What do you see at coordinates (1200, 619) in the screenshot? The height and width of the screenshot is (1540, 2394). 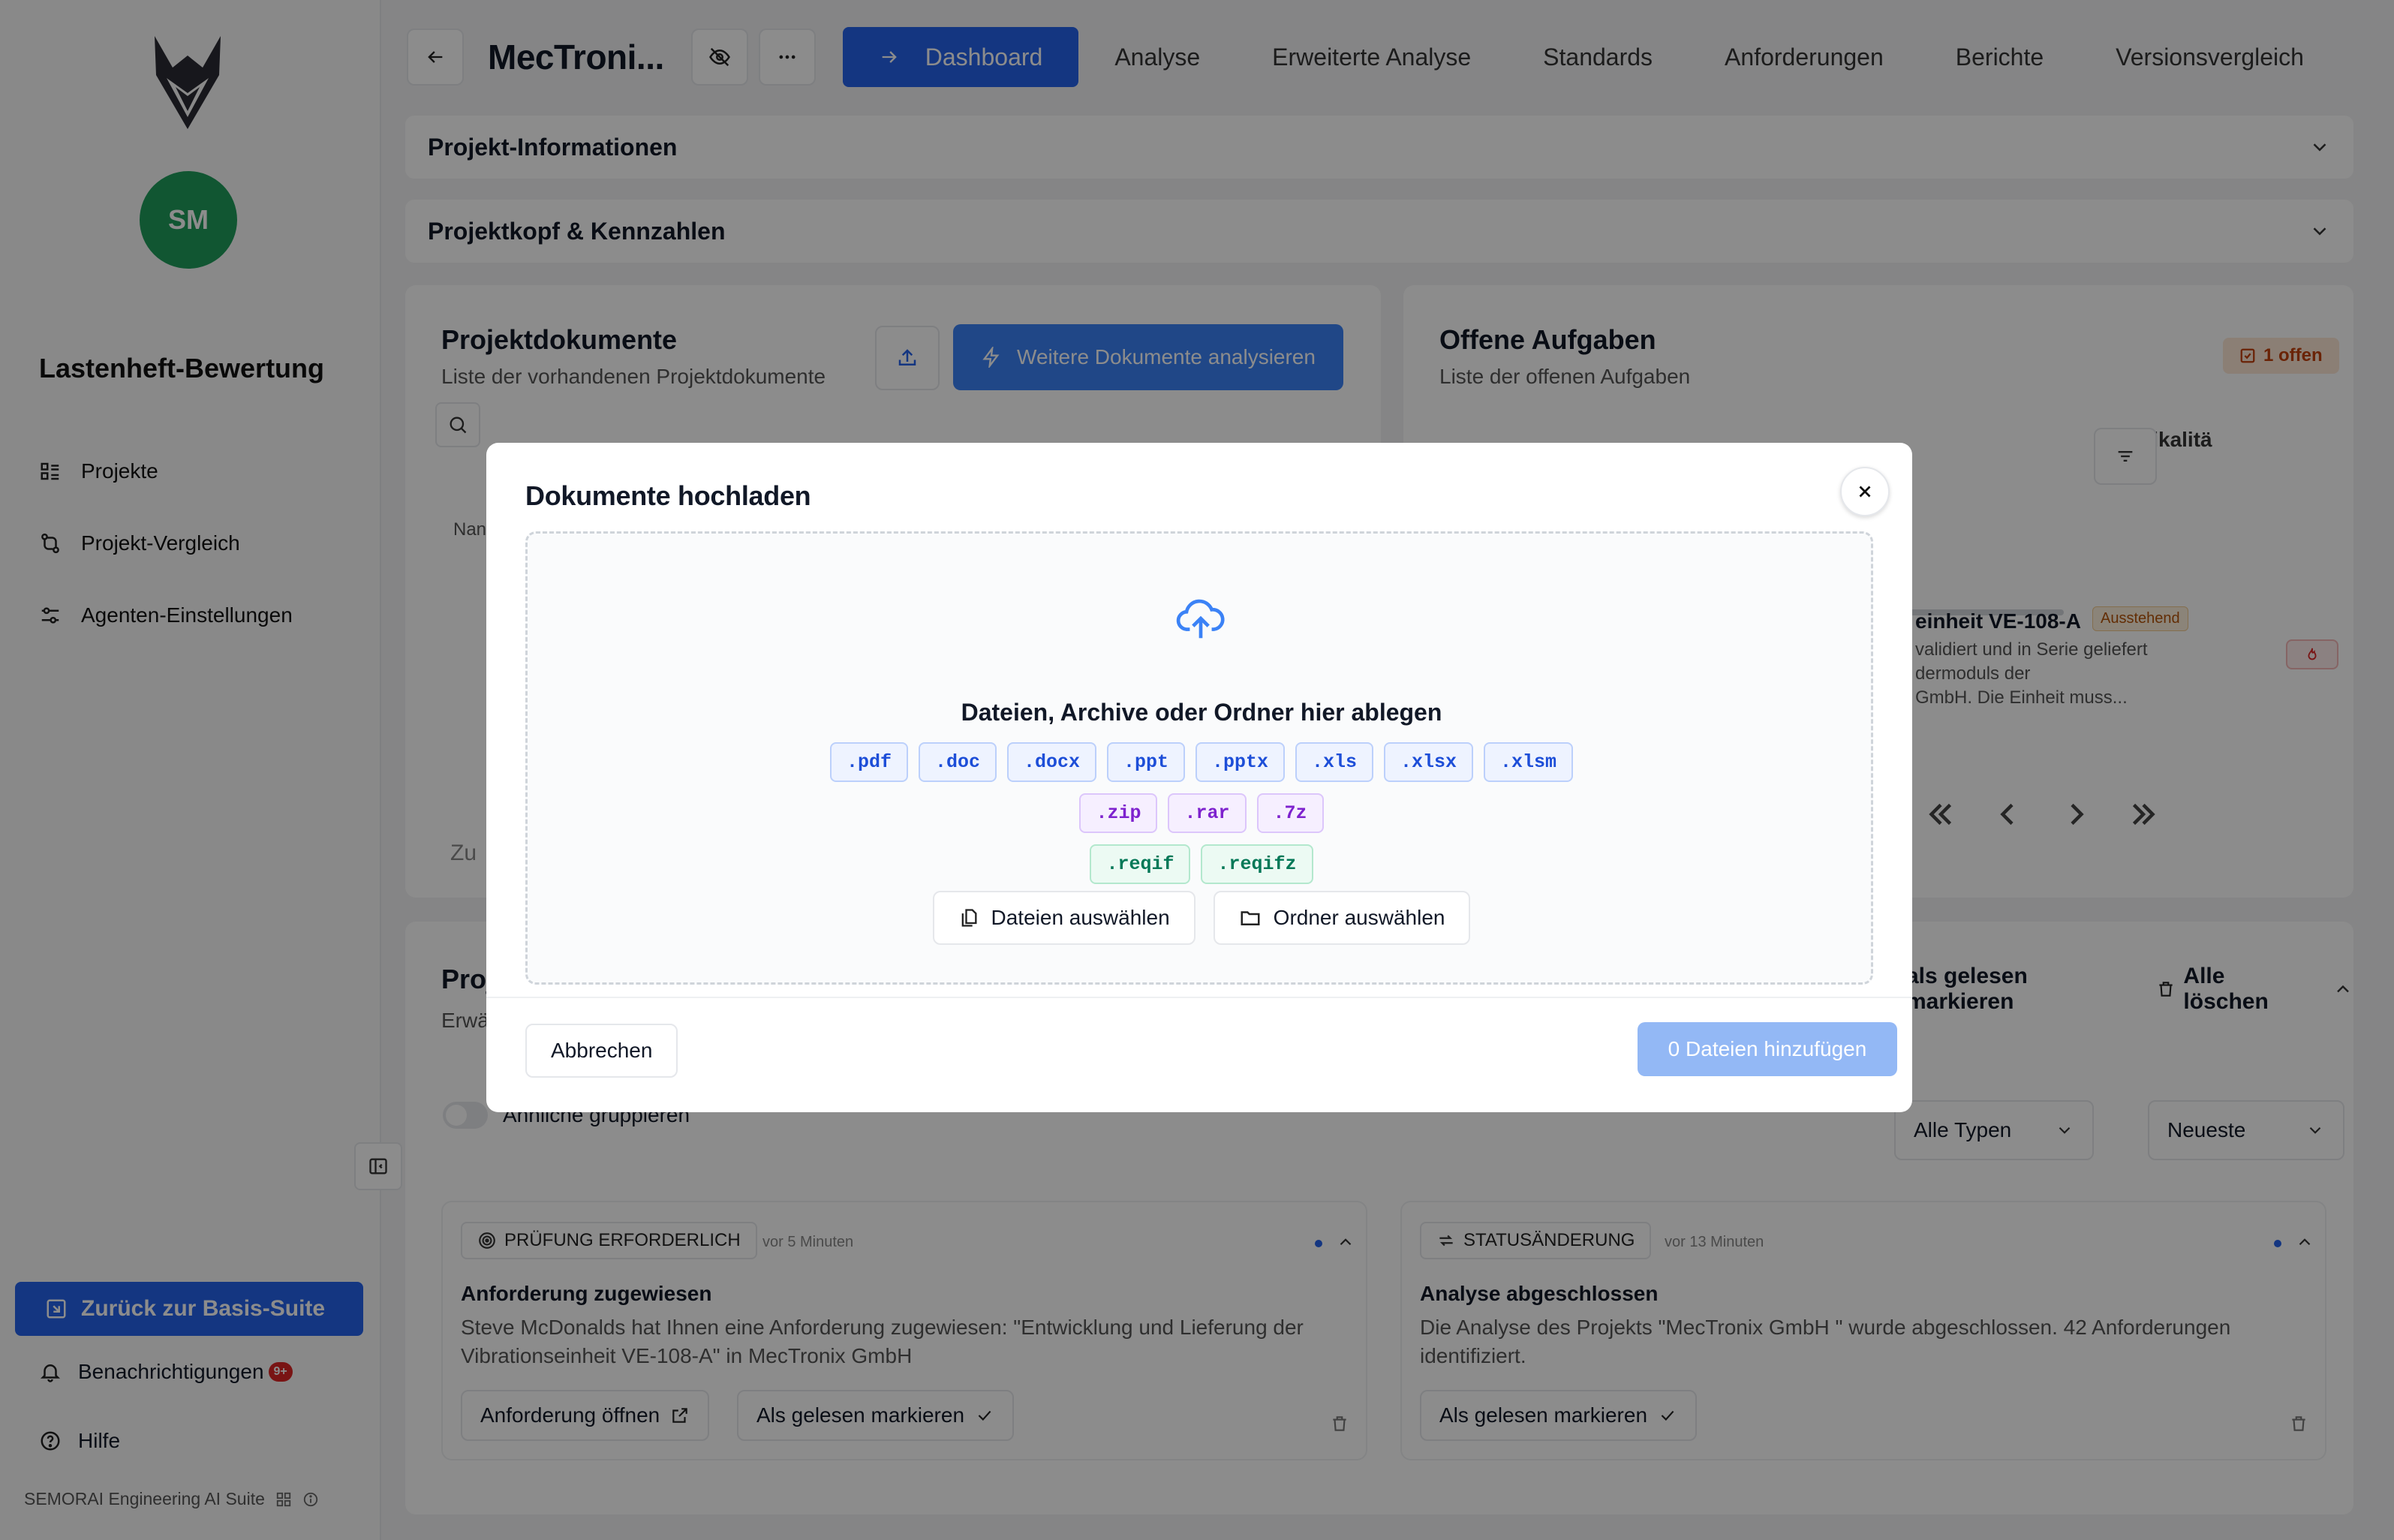 I see `cloud-upload-icon` at bounding box center [1200, 619].